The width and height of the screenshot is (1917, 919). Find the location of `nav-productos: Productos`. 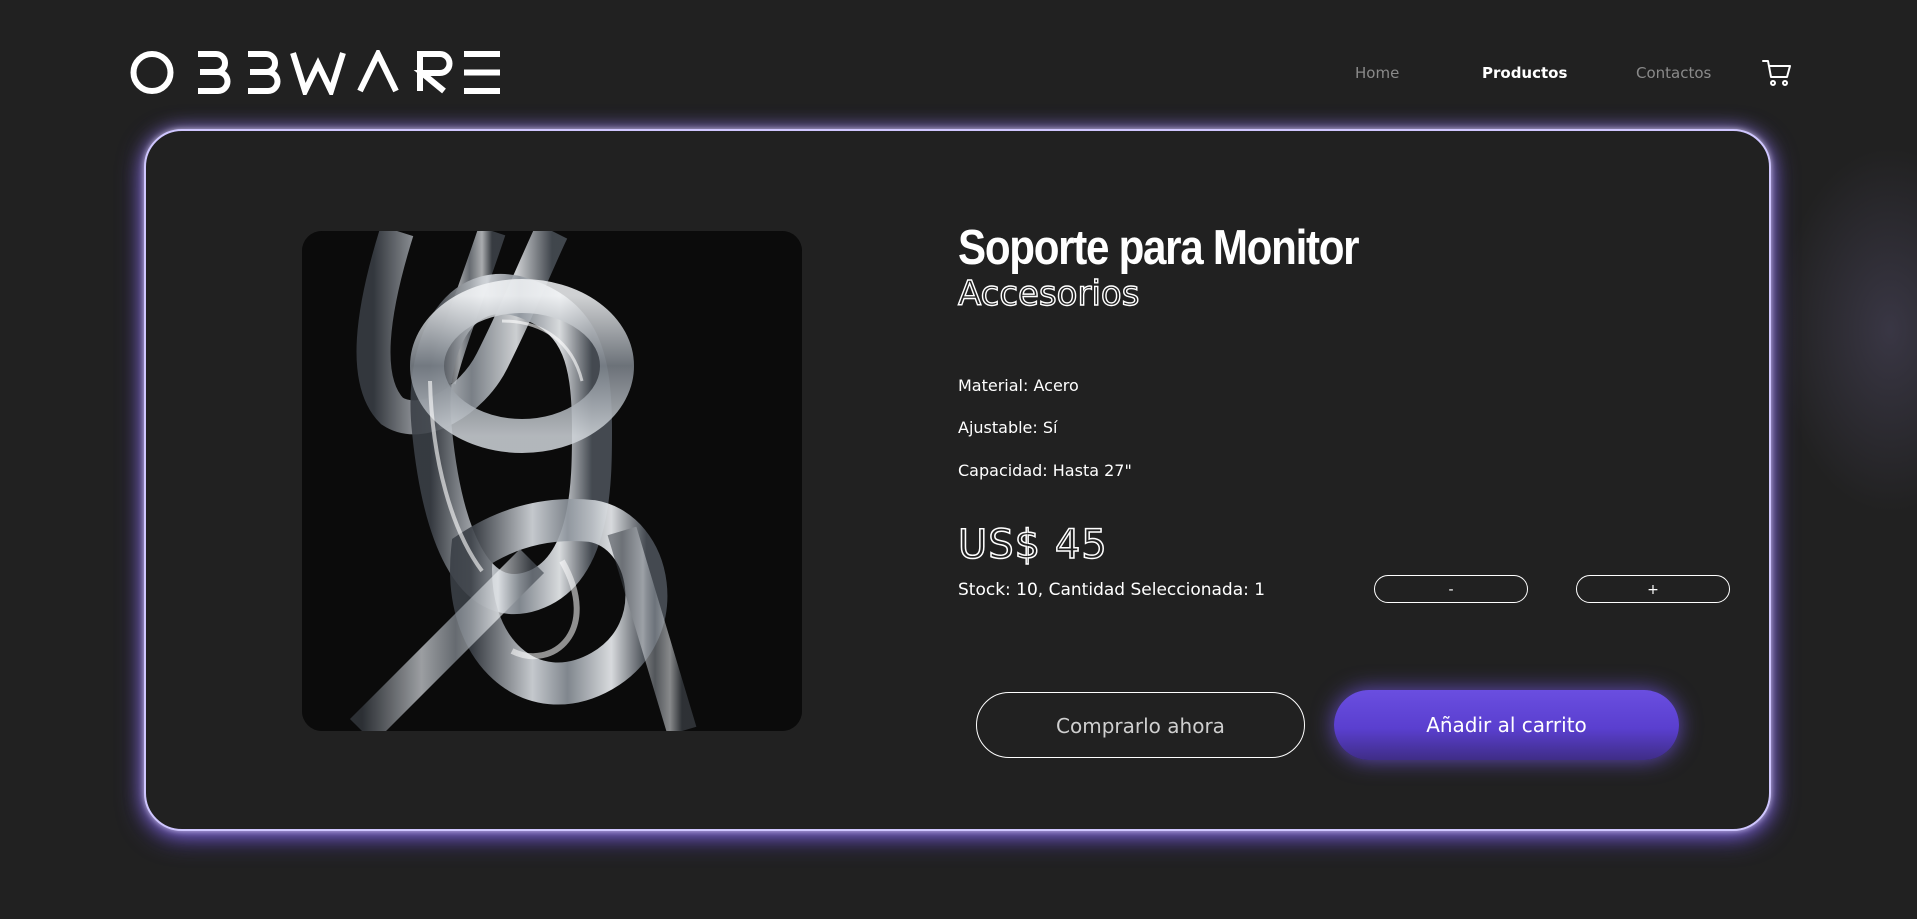

nav-productos: Productos is located at coordinates (1524, 73).